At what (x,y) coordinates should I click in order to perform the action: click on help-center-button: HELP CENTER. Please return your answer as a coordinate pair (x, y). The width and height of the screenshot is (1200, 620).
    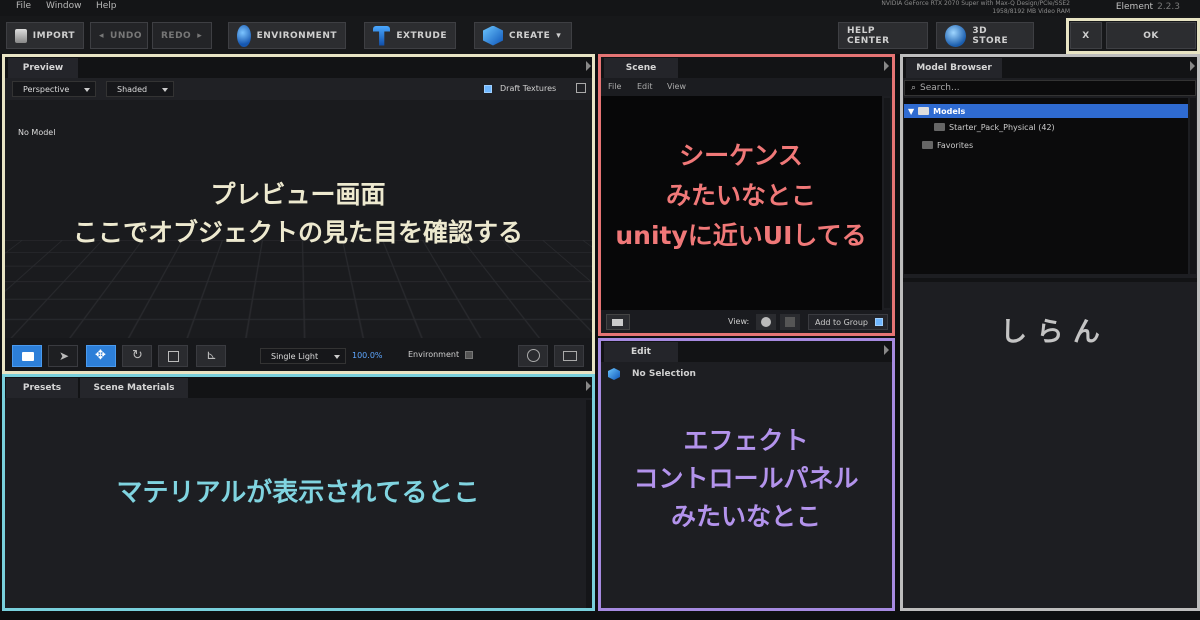
    Looking at the image, I should click on (883, 35).